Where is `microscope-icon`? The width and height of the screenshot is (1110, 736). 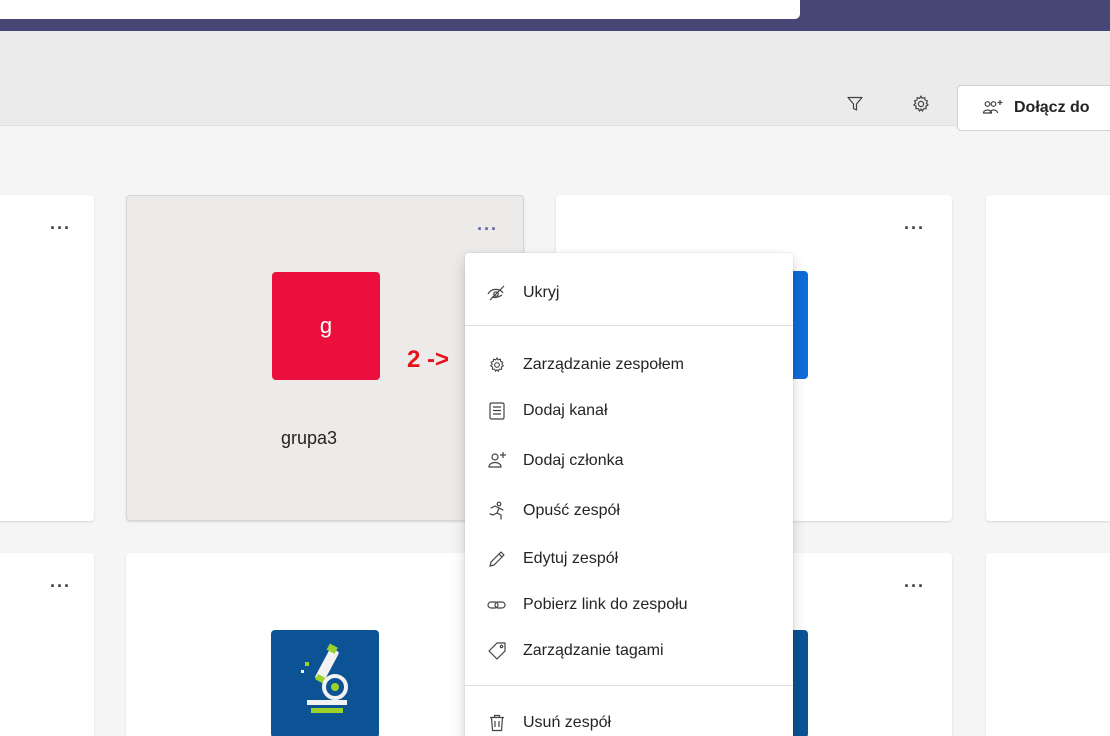
microscope-icon is located at coordinates (325, 684).